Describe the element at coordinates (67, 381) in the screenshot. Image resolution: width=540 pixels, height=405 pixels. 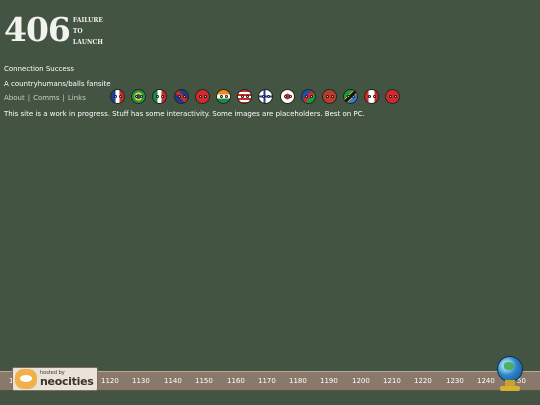
I see `neocities-label: neocities` at that location.